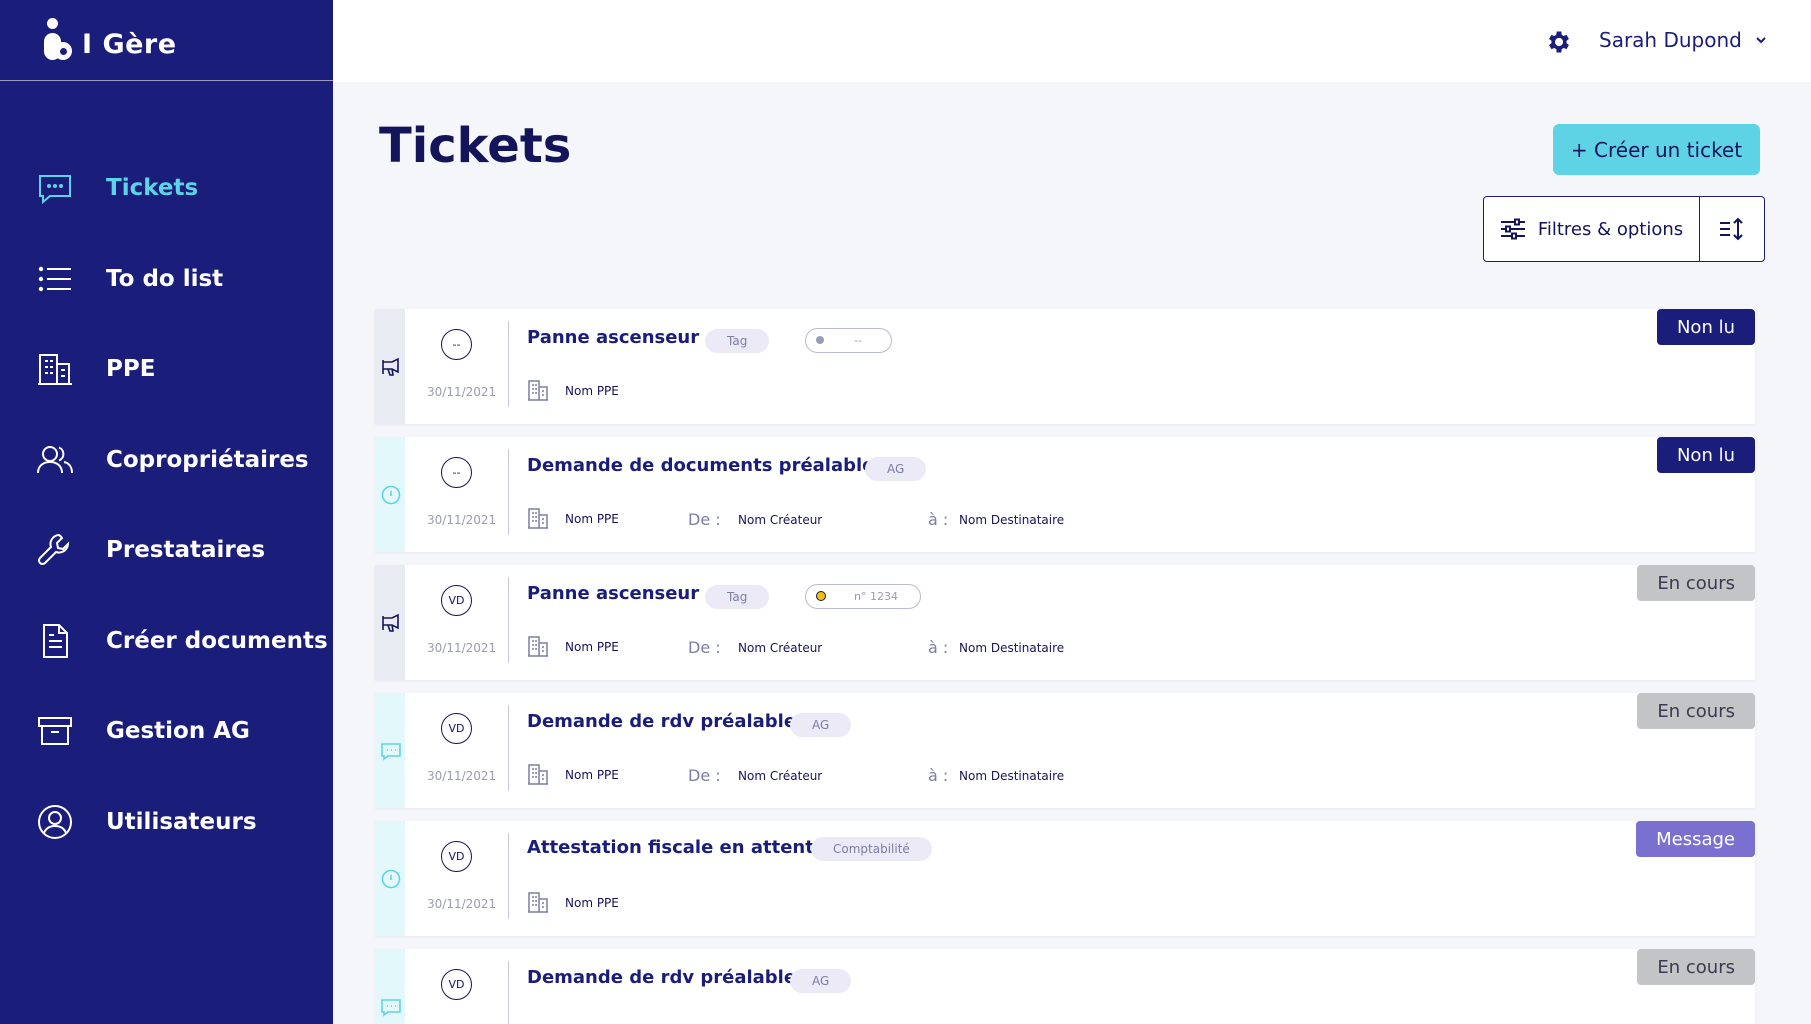 This screenshot has width=1811, height=1024. What do you see at coordinates (54, 278) in the screenshot?
I see `list-icon` at bounding box center [54, 278].